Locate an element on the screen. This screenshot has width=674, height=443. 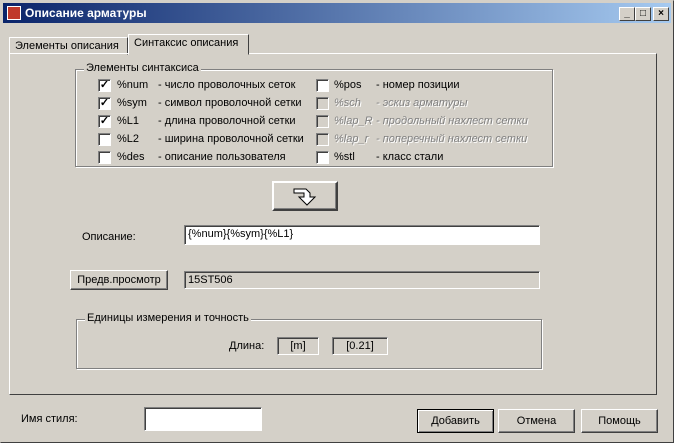
title-bar: Описание арматуры _ □ × is located at coordinates (337, 13).